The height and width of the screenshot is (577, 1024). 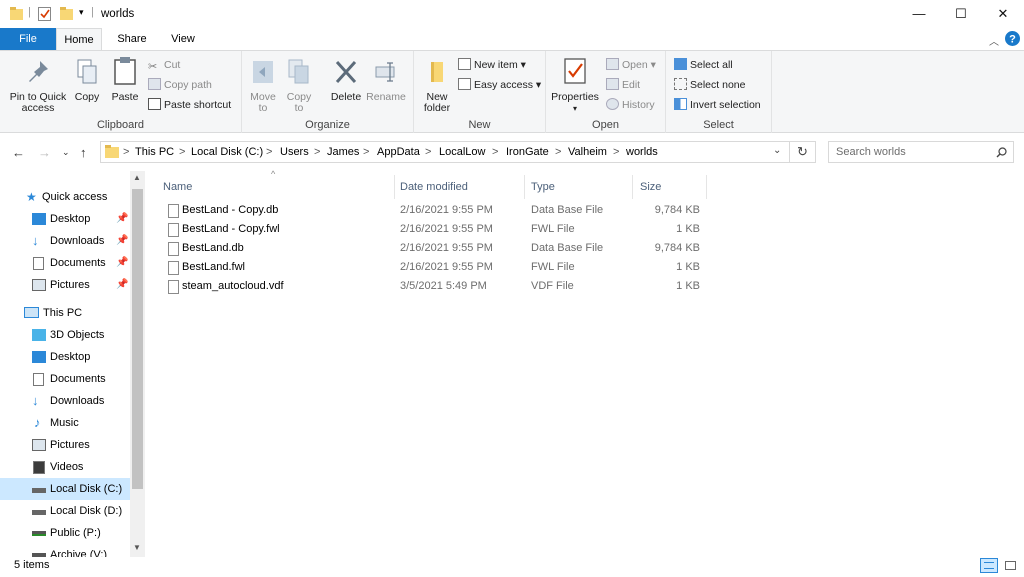 I want to click on nav-archive-v: Archive (V:), so click(x=65, y=550).